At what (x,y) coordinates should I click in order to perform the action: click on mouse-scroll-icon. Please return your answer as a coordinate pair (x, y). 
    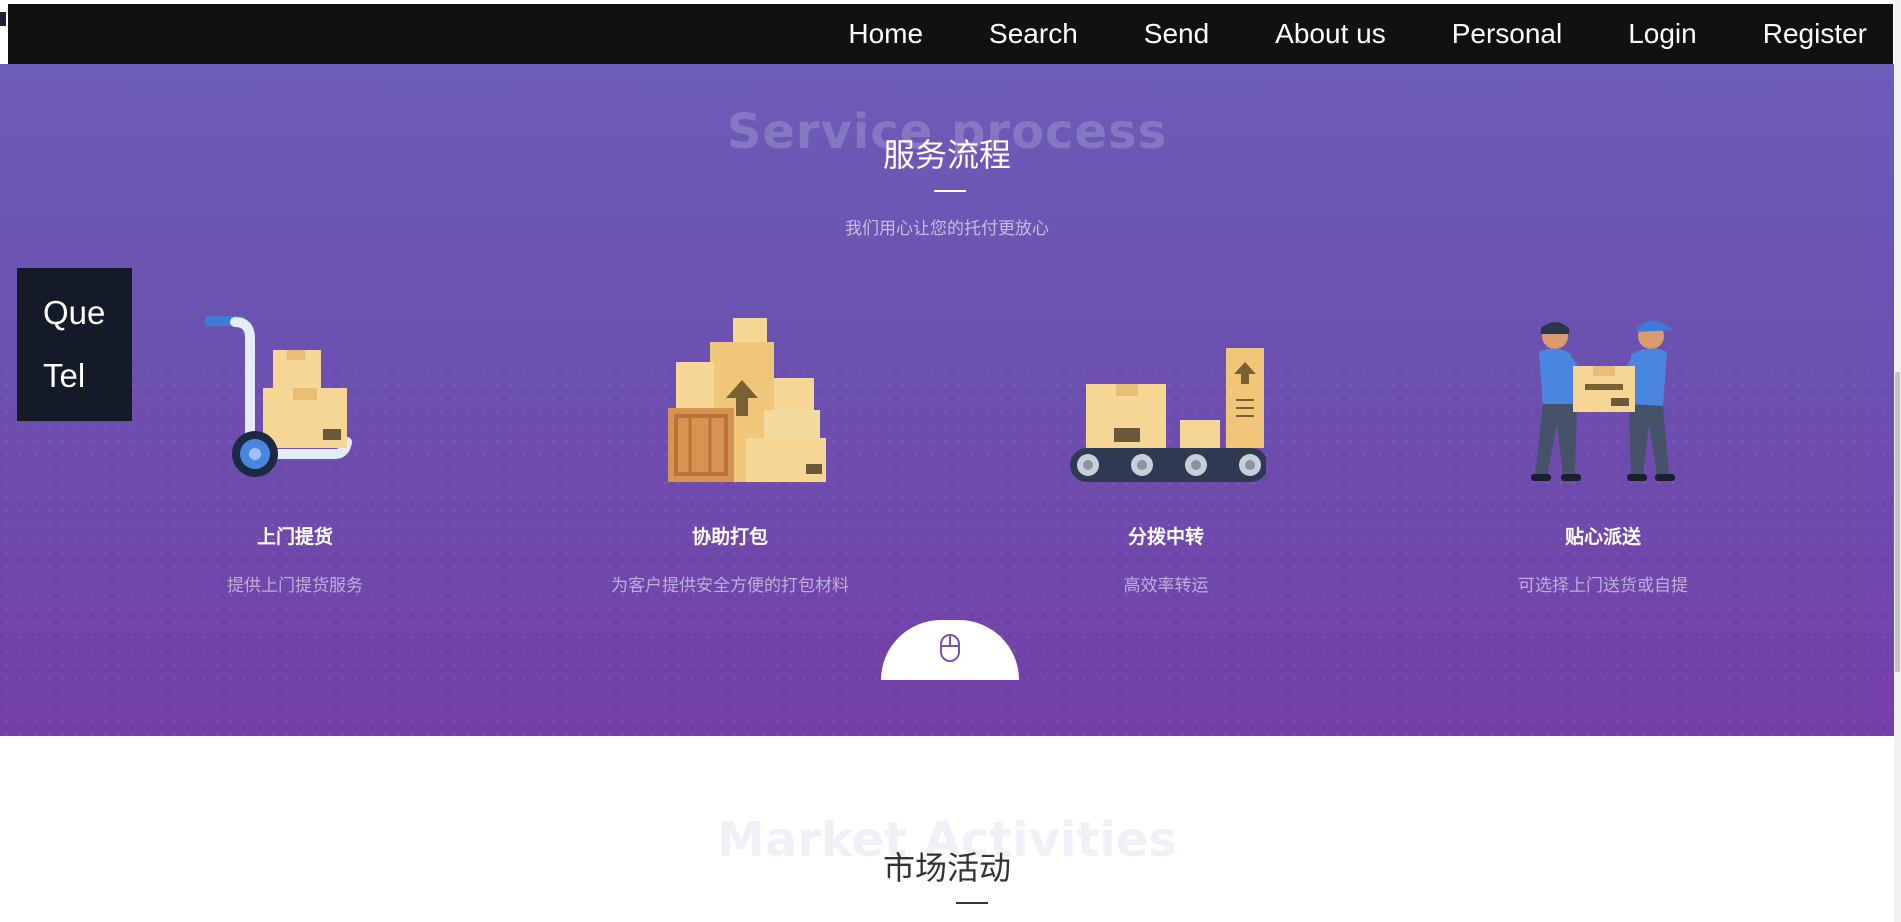
    Looking at the image, I should click on (950, 648).